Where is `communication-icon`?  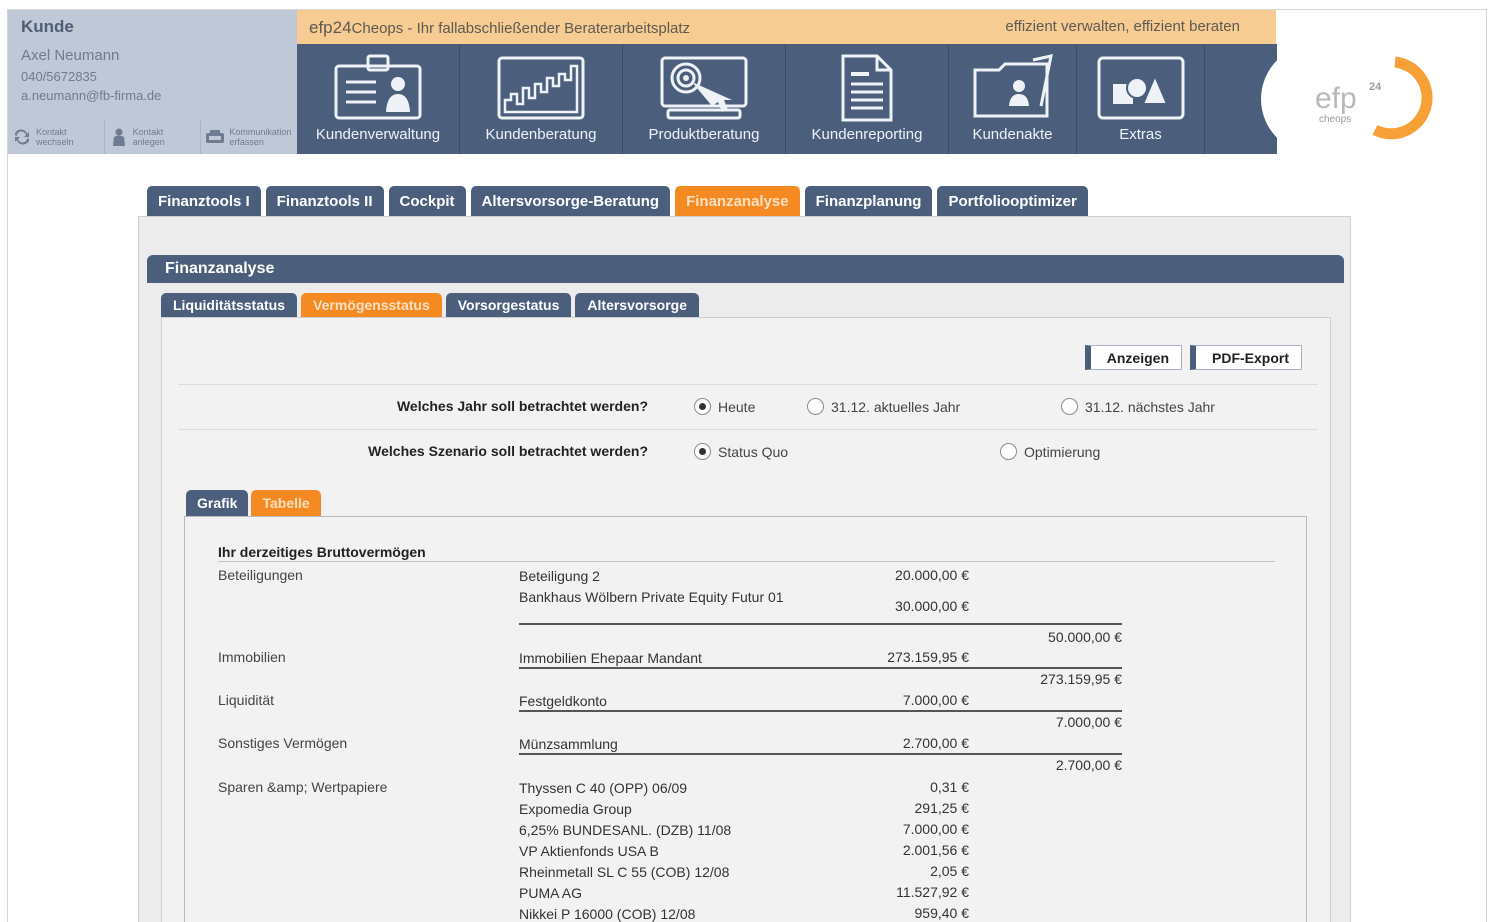 communication-icon is located at coordinates (215, 137).